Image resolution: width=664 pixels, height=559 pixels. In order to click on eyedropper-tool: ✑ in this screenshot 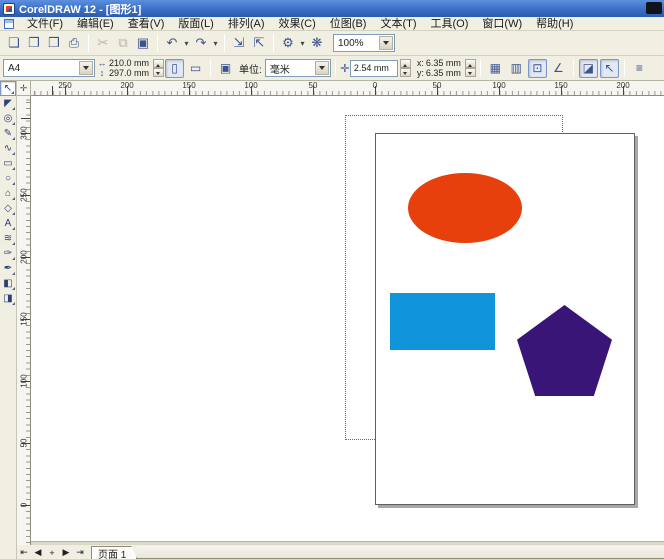, I will do `click(8, 253)`.